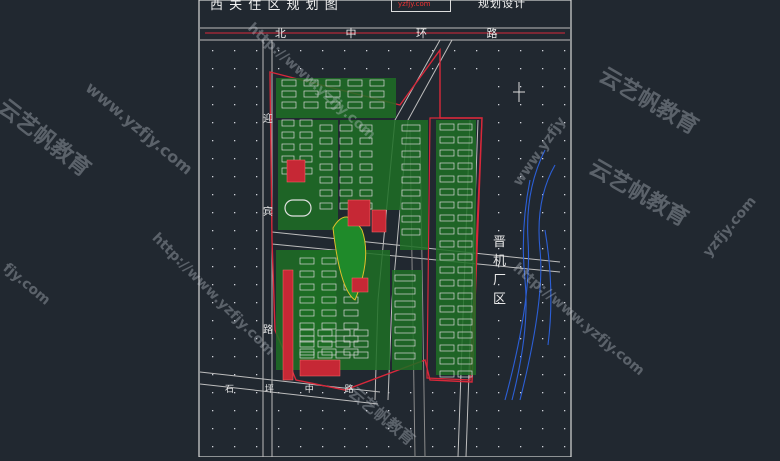 The width and height of the screenshot is (780, 461). I want to click on green-area, so click(414, 185).